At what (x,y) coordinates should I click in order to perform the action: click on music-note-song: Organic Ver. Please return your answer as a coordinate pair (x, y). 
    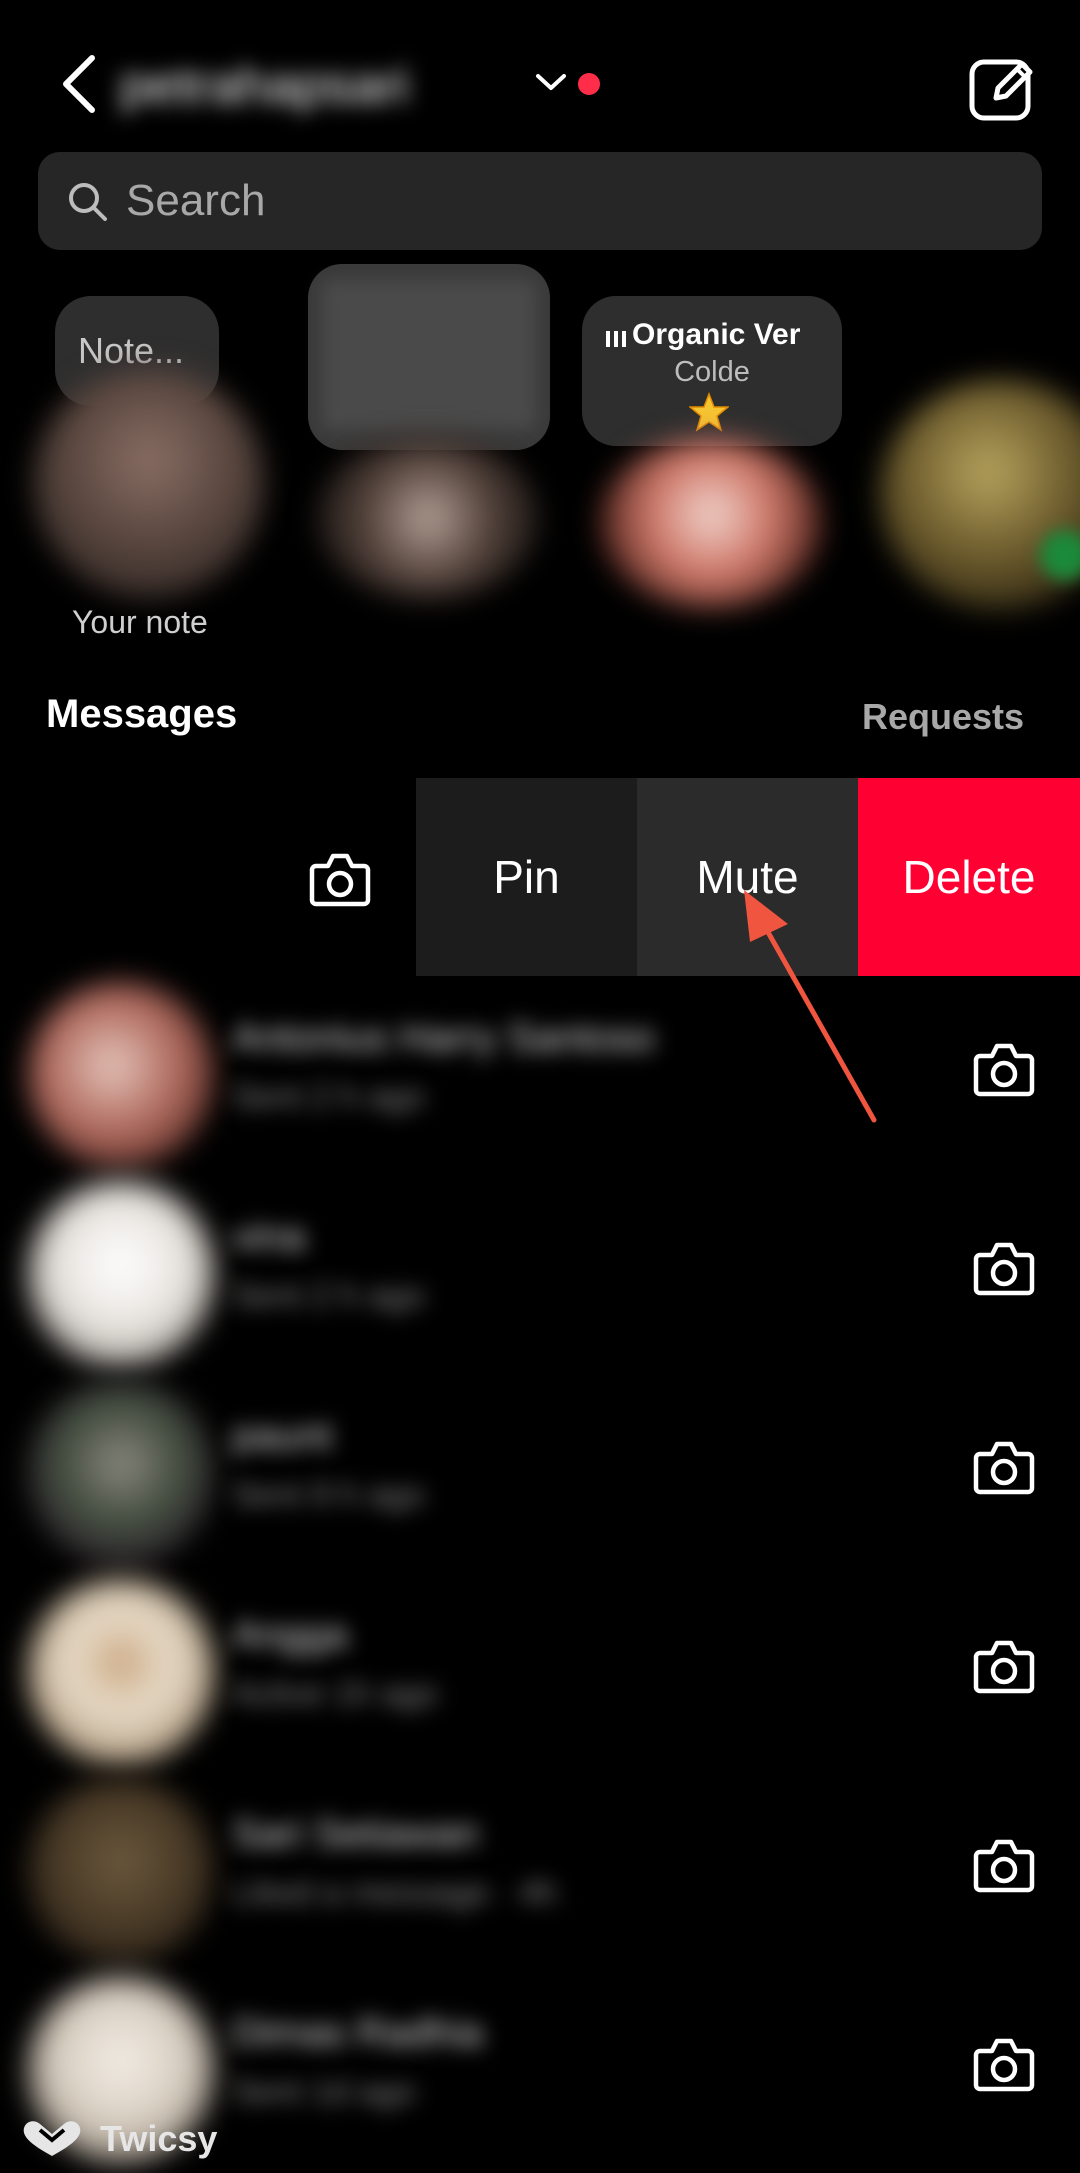
    Looking at the image, I should click on (716, 334).